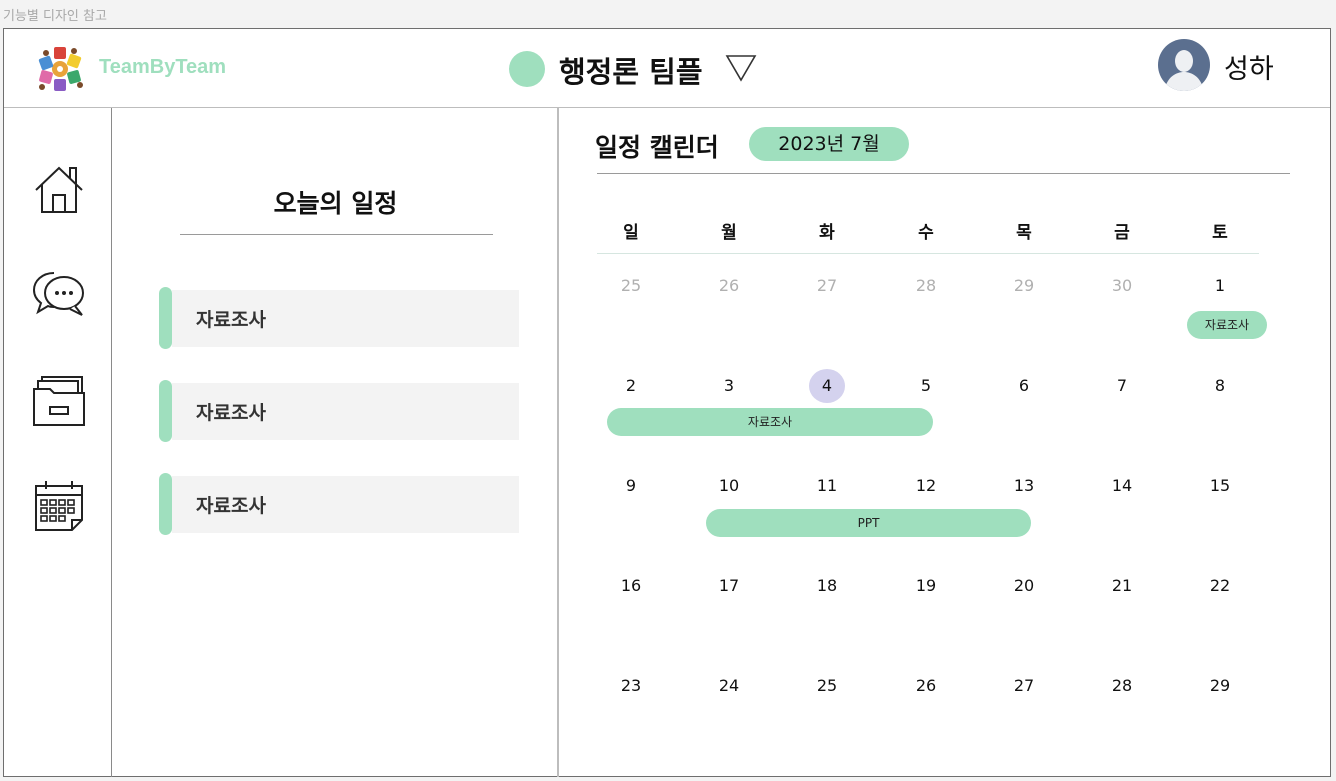 The height and width of the screenshot is (781, 1336). I want to click on calendar-day: 10, so click(729, 485).